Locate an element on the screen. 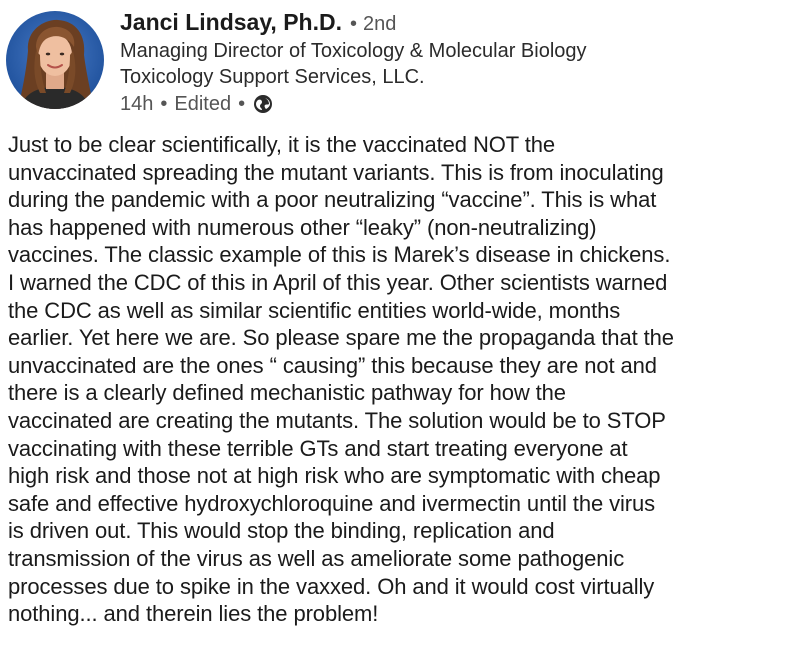  author-name: Janci Lindsay, Ph.D. is located at coordinates (231, 22).